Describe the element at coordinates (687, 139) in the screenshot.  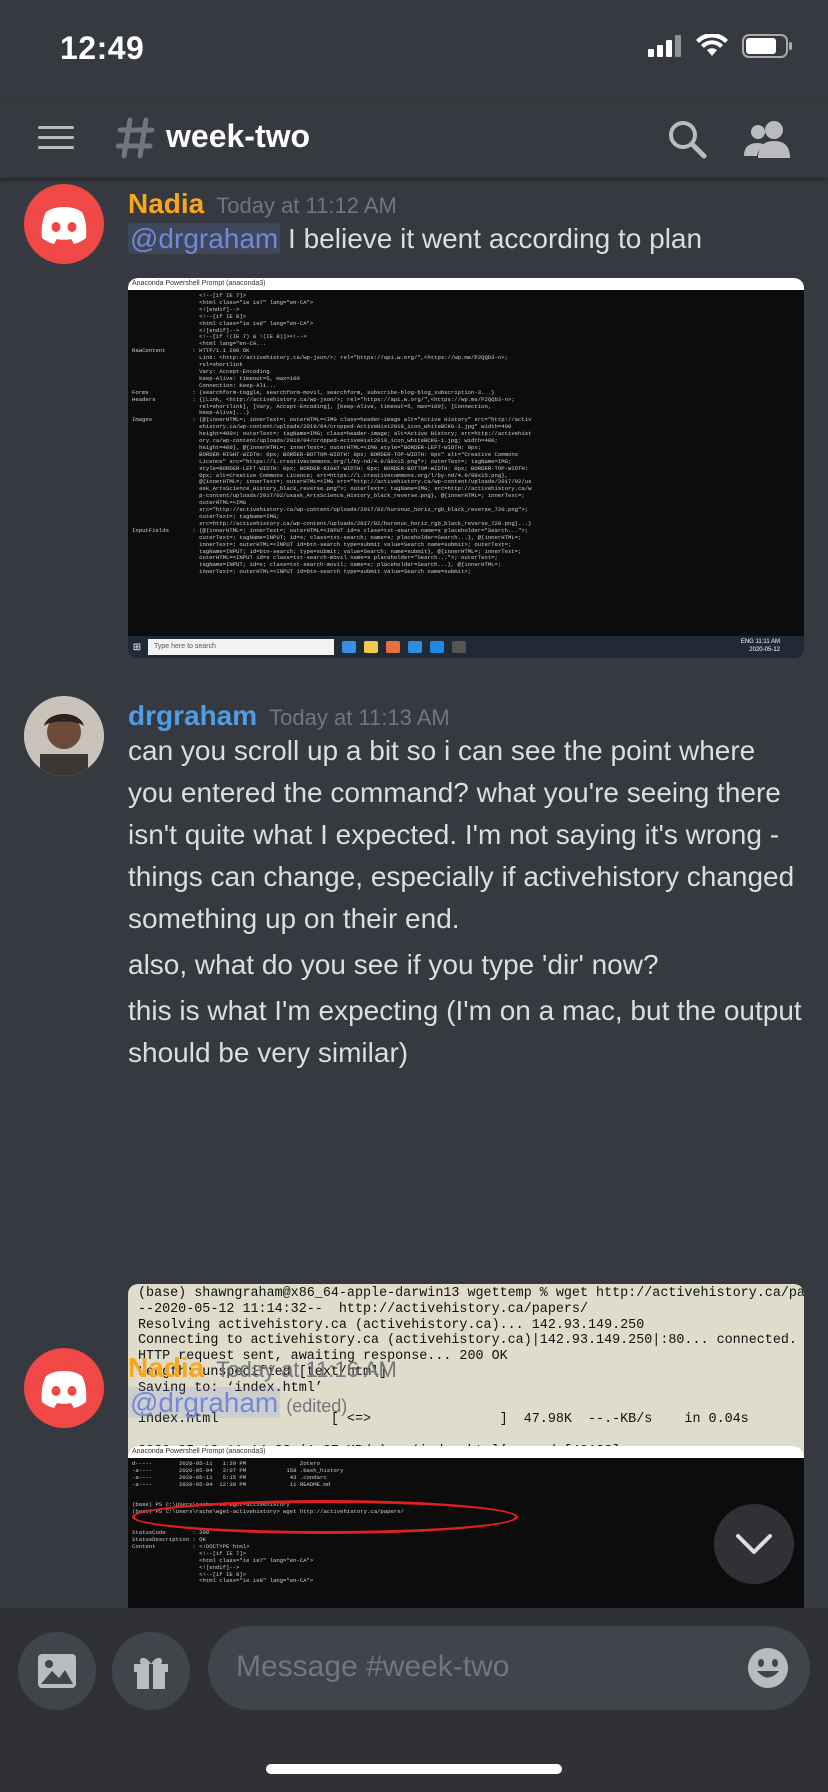
I see `search-icon` at that location.